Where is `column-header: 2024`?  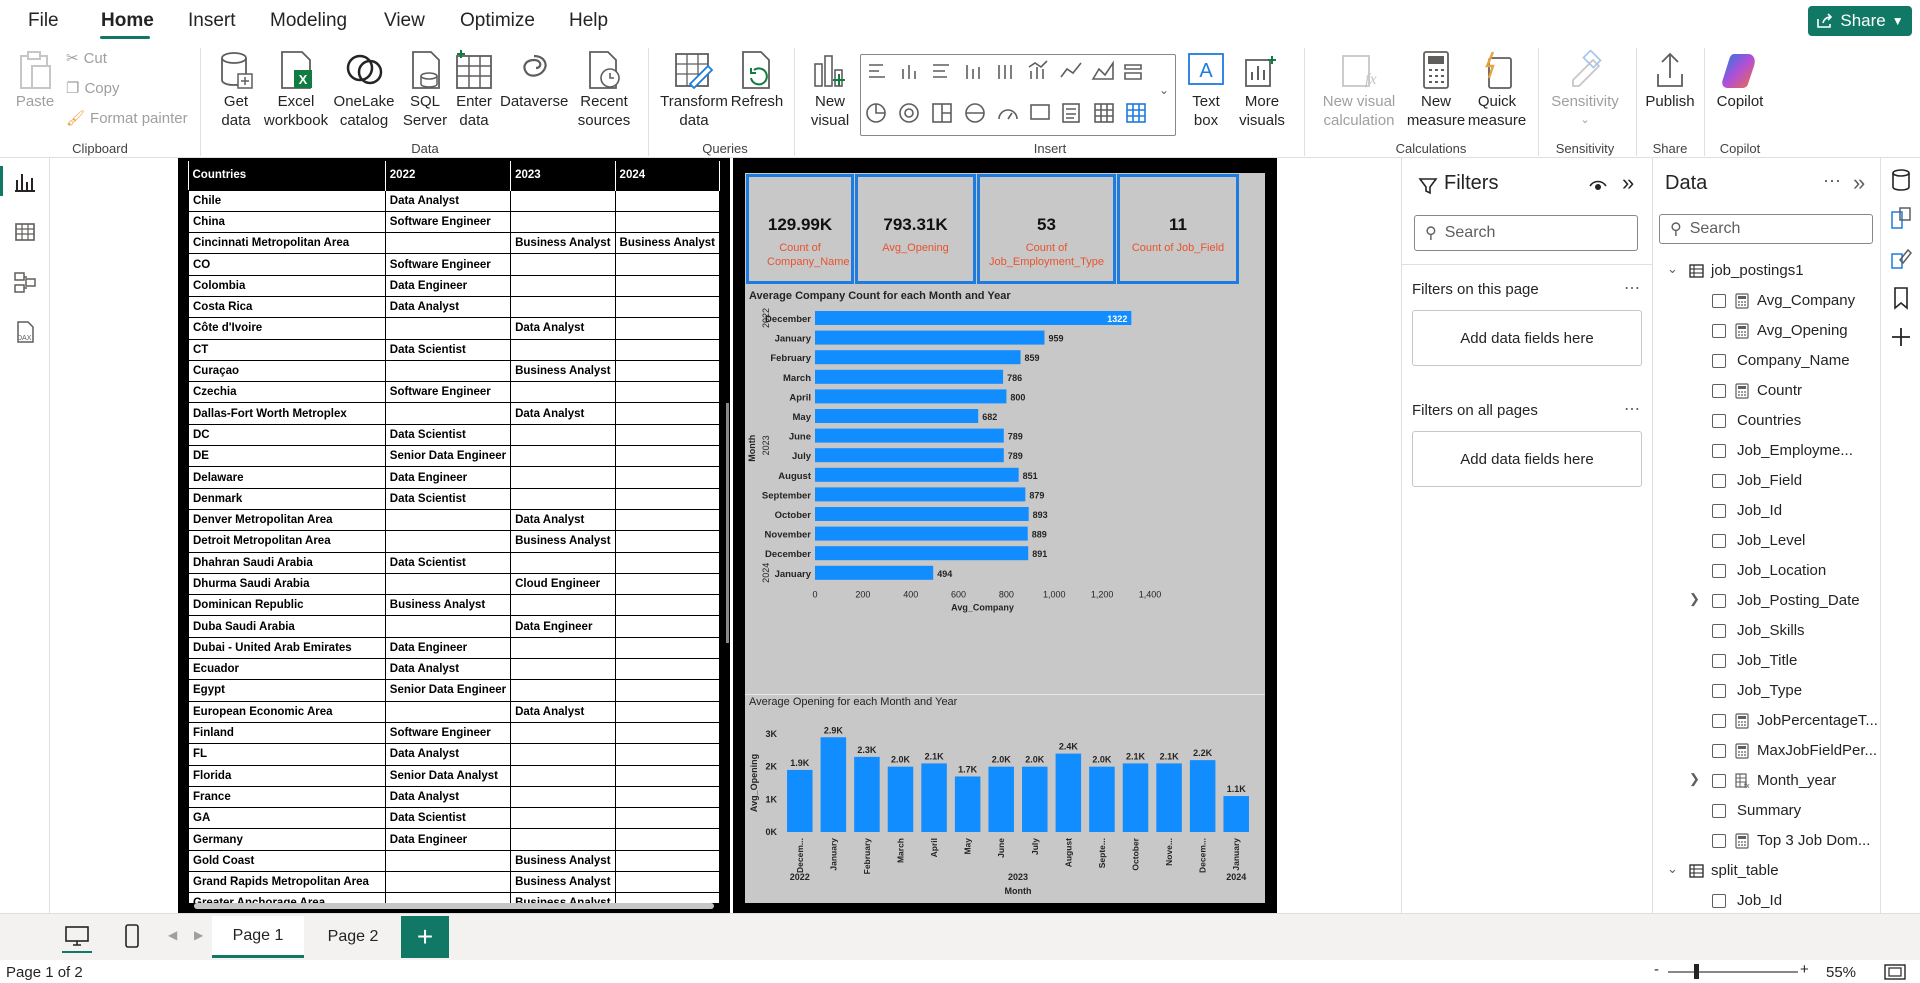
column-header: 2024 is located at coordinates (667, 175).